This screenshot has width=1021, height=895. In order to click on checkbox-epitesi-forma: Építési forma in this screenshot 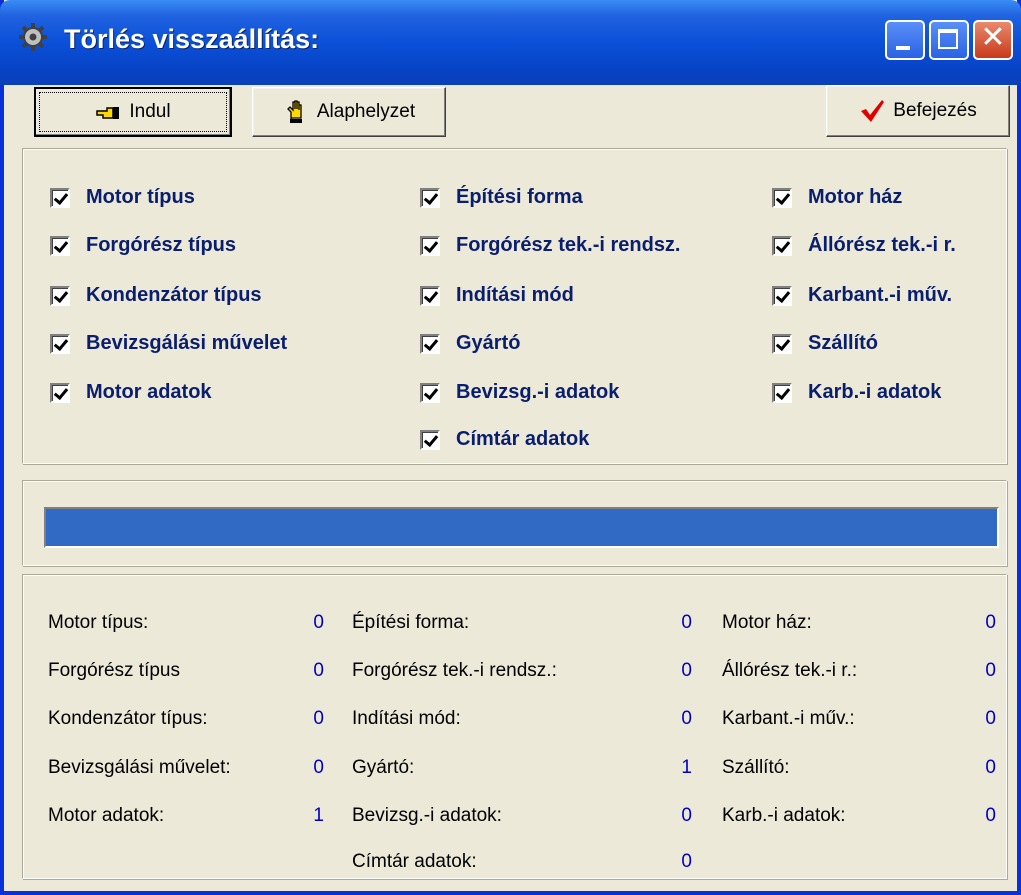, I will do `click(501, 197)`.